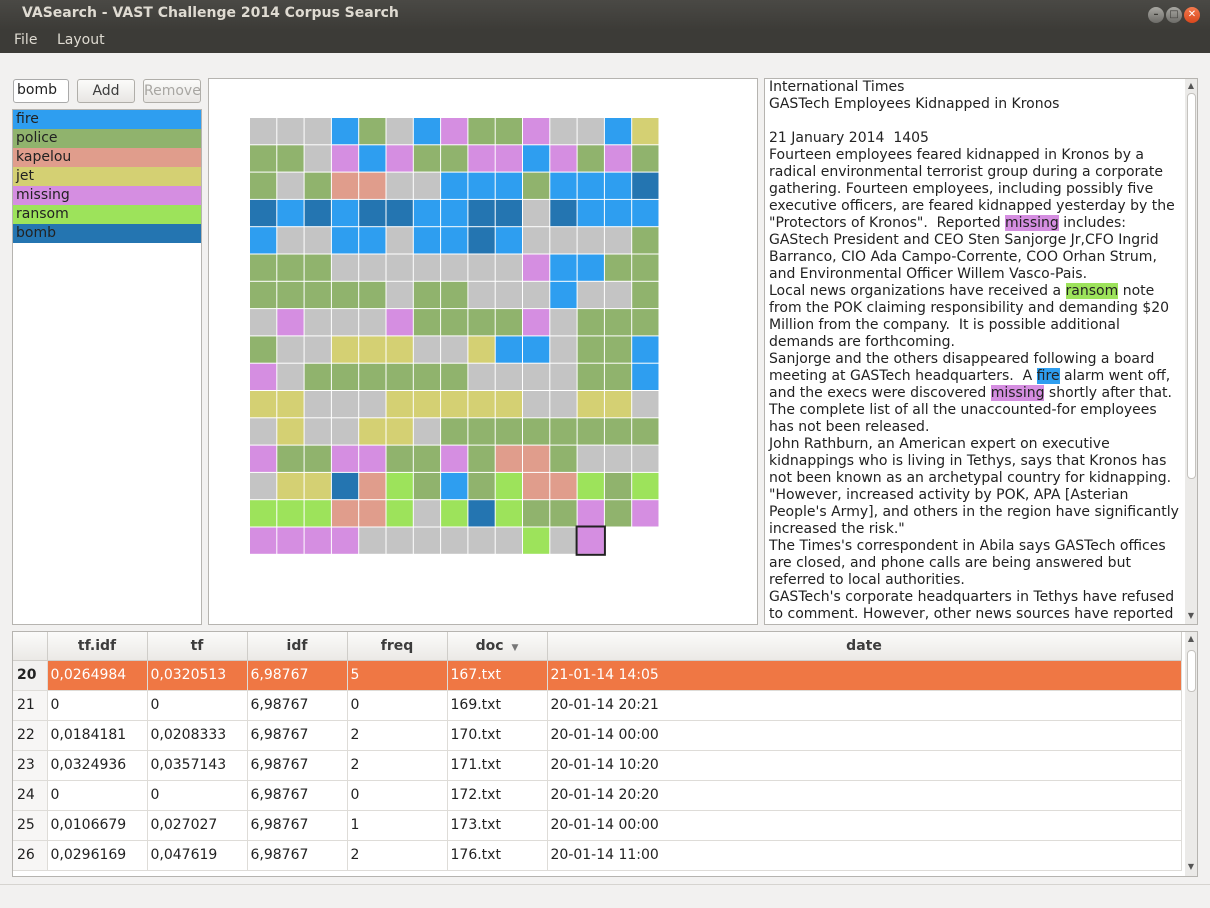 The image size is (1210, 908). Describe the element at coordinates (497, 646) in the screenshot. I see `column-header-doc: doc ▼` at that location.